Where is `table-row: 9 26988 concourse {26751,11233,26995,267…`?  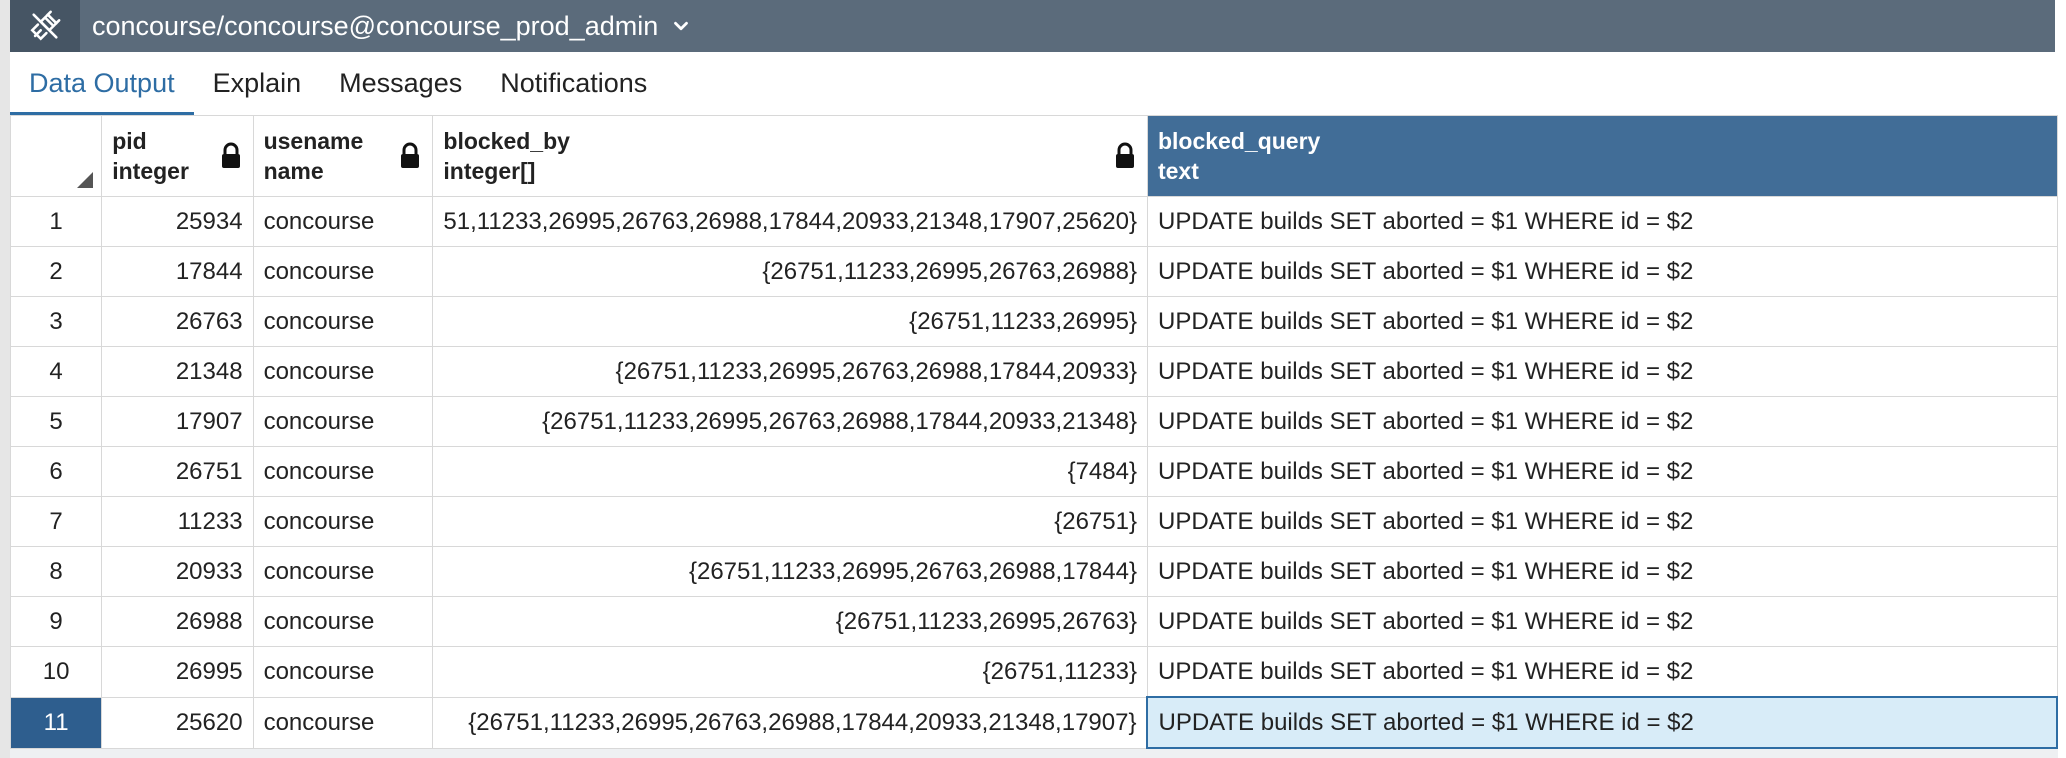 table-row: 9 26988 concourse {26751,11233,26995,267… is located at coordinates (1033, 621).